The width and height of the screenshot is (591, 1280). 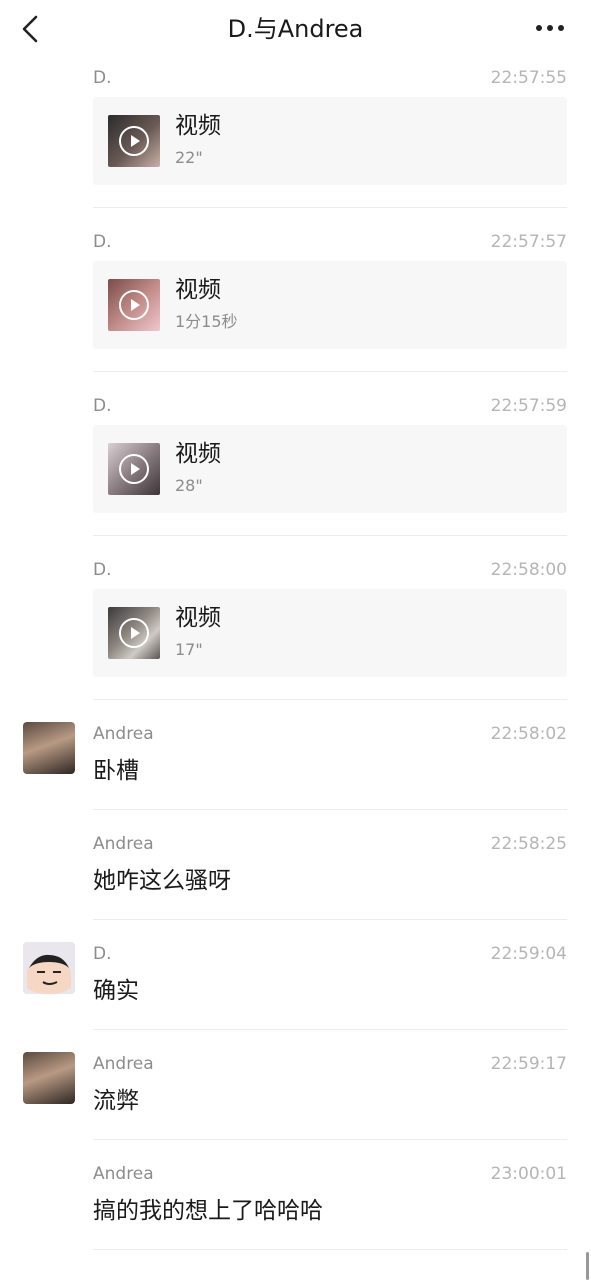 I want to click on message-text: 流弊, so click(x=116, y=1101).